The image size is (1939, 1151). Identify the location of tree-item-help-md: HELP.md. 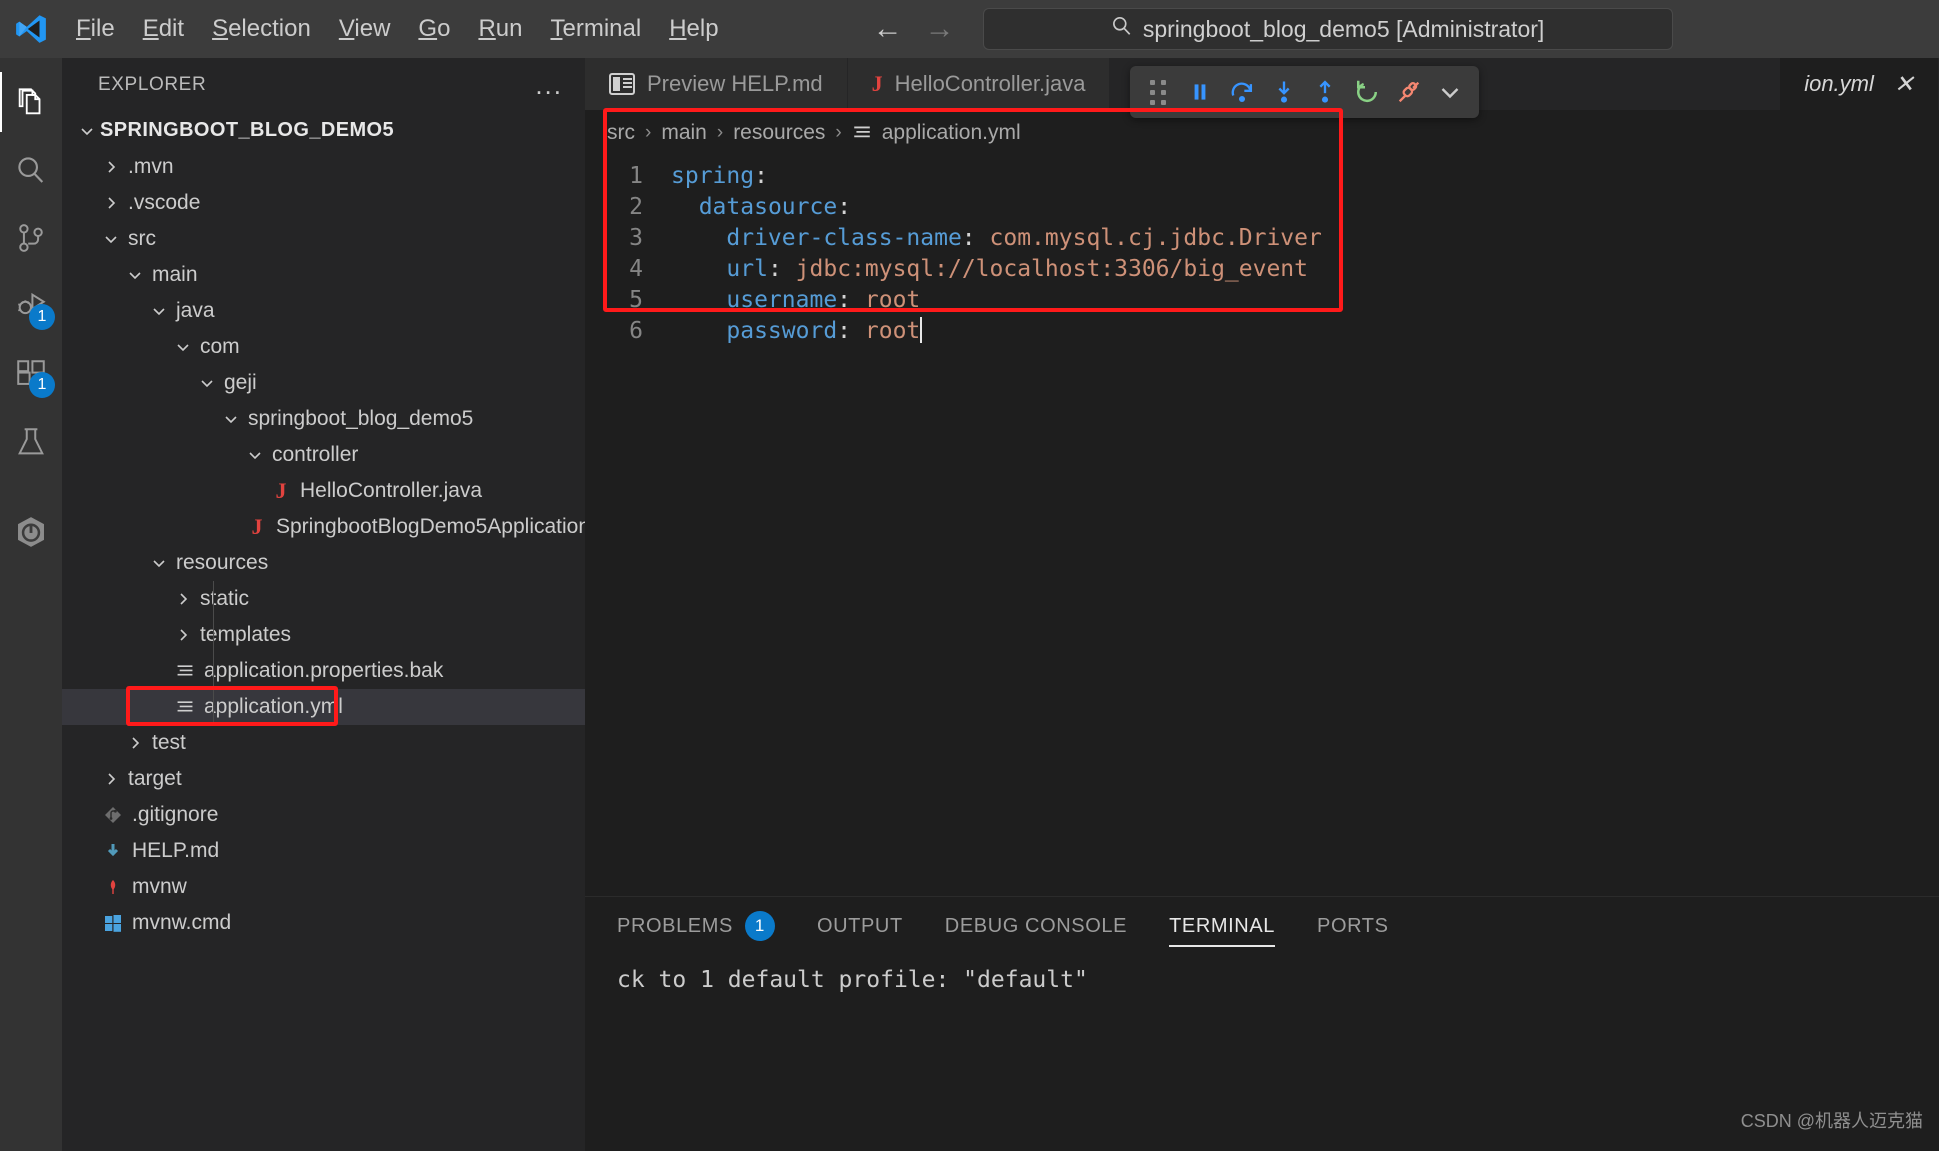
(323, 851).